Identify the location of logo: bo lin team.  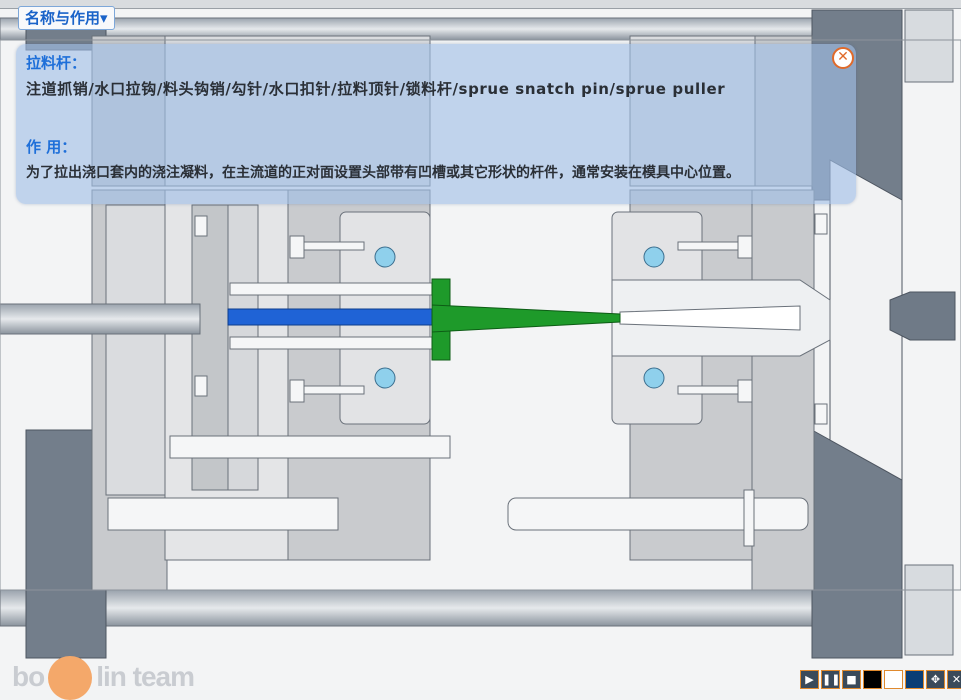
(103, 678).